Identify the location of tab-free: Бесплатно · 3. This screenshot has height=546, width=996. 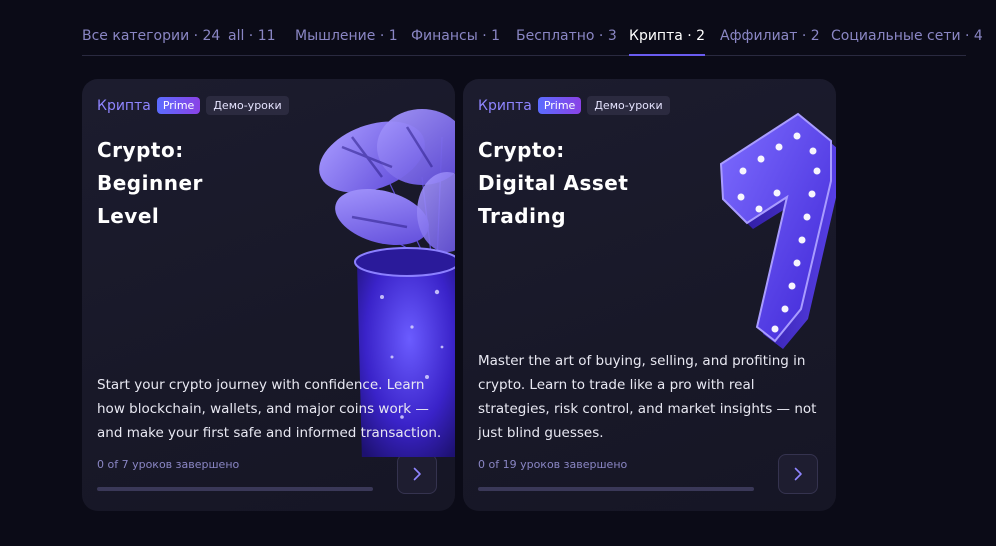
(566, 36).